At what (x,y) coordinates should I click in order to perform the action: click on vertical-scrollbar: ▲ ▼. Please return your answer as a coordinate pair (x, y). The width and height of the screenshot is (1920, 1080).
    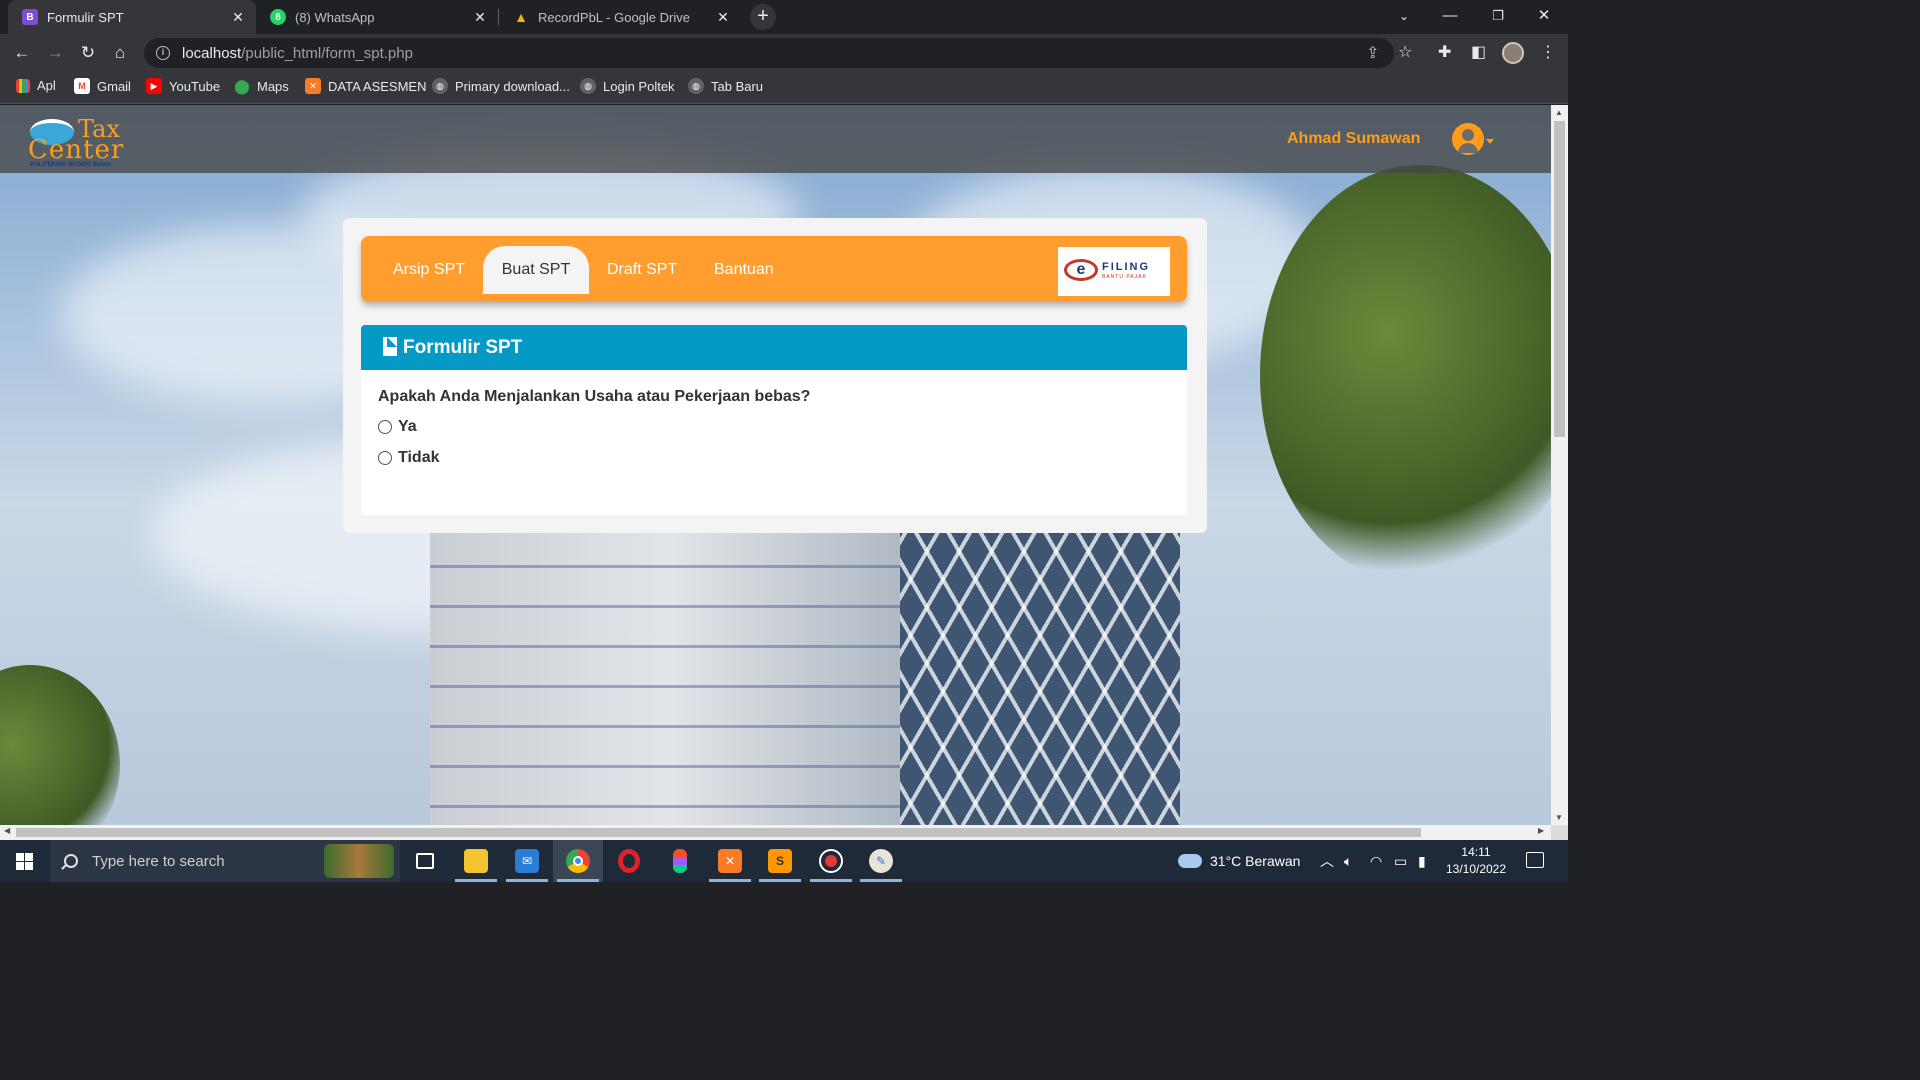
    Looking at the image, I should click on (1559, 465).